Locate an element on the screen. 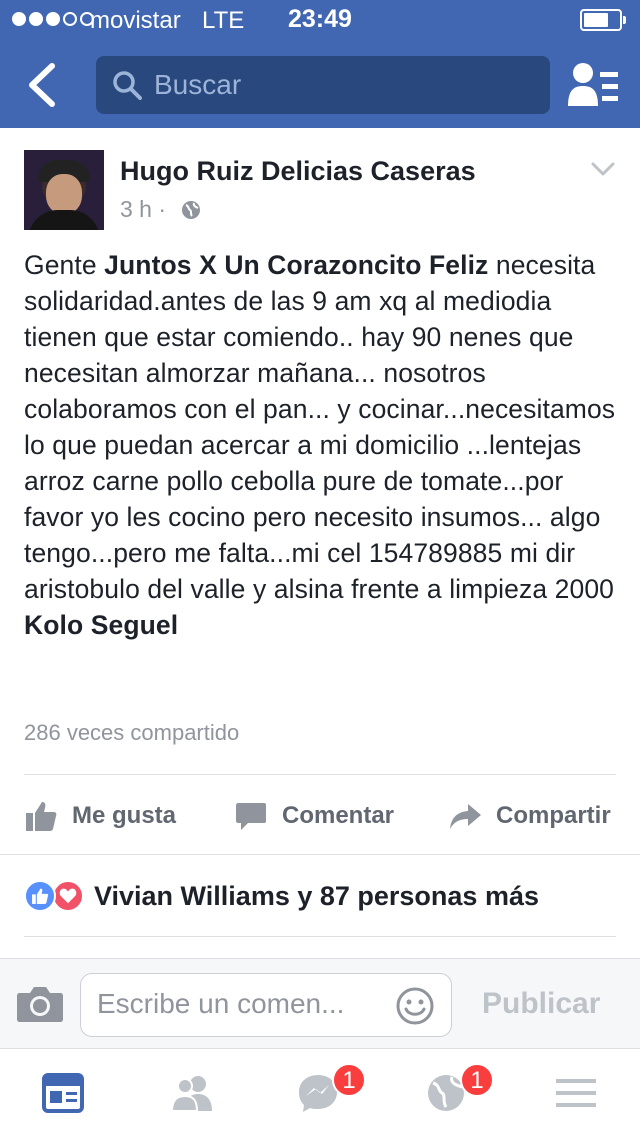 The height and width of the screenshot is (1136, 640). comment-composer: Escribe un comen... Publicar is located at coordinates (320, 1003).